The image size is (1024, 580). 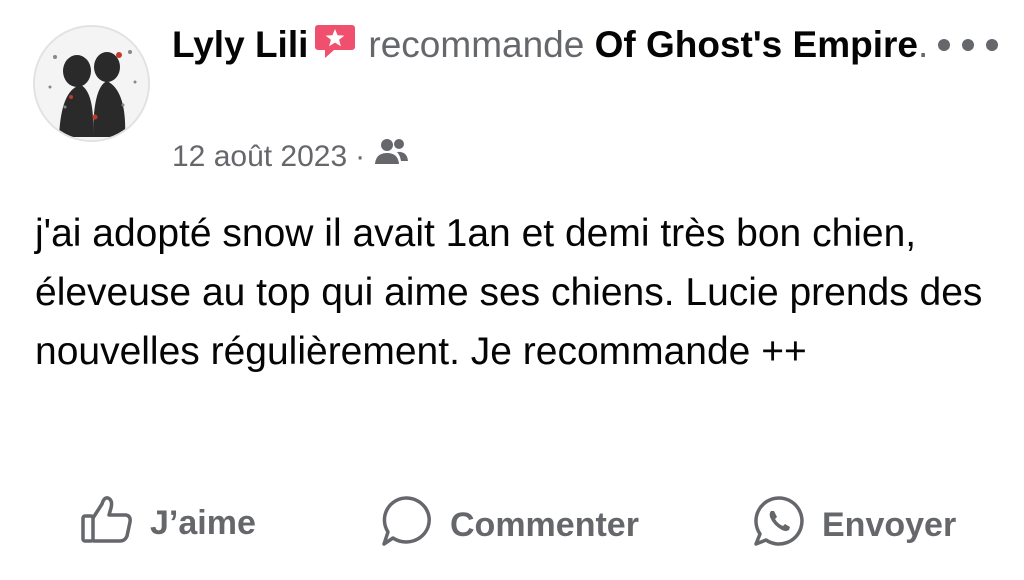 What do you see at coordinates (476, 44) in the screenshot?
I see `recommend-verb: recommande` at bounding box center [476, 44].